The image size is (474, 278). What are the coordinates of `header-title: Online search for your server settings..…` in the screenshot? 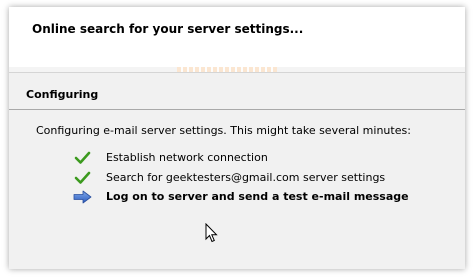 It's located at (168, 29).